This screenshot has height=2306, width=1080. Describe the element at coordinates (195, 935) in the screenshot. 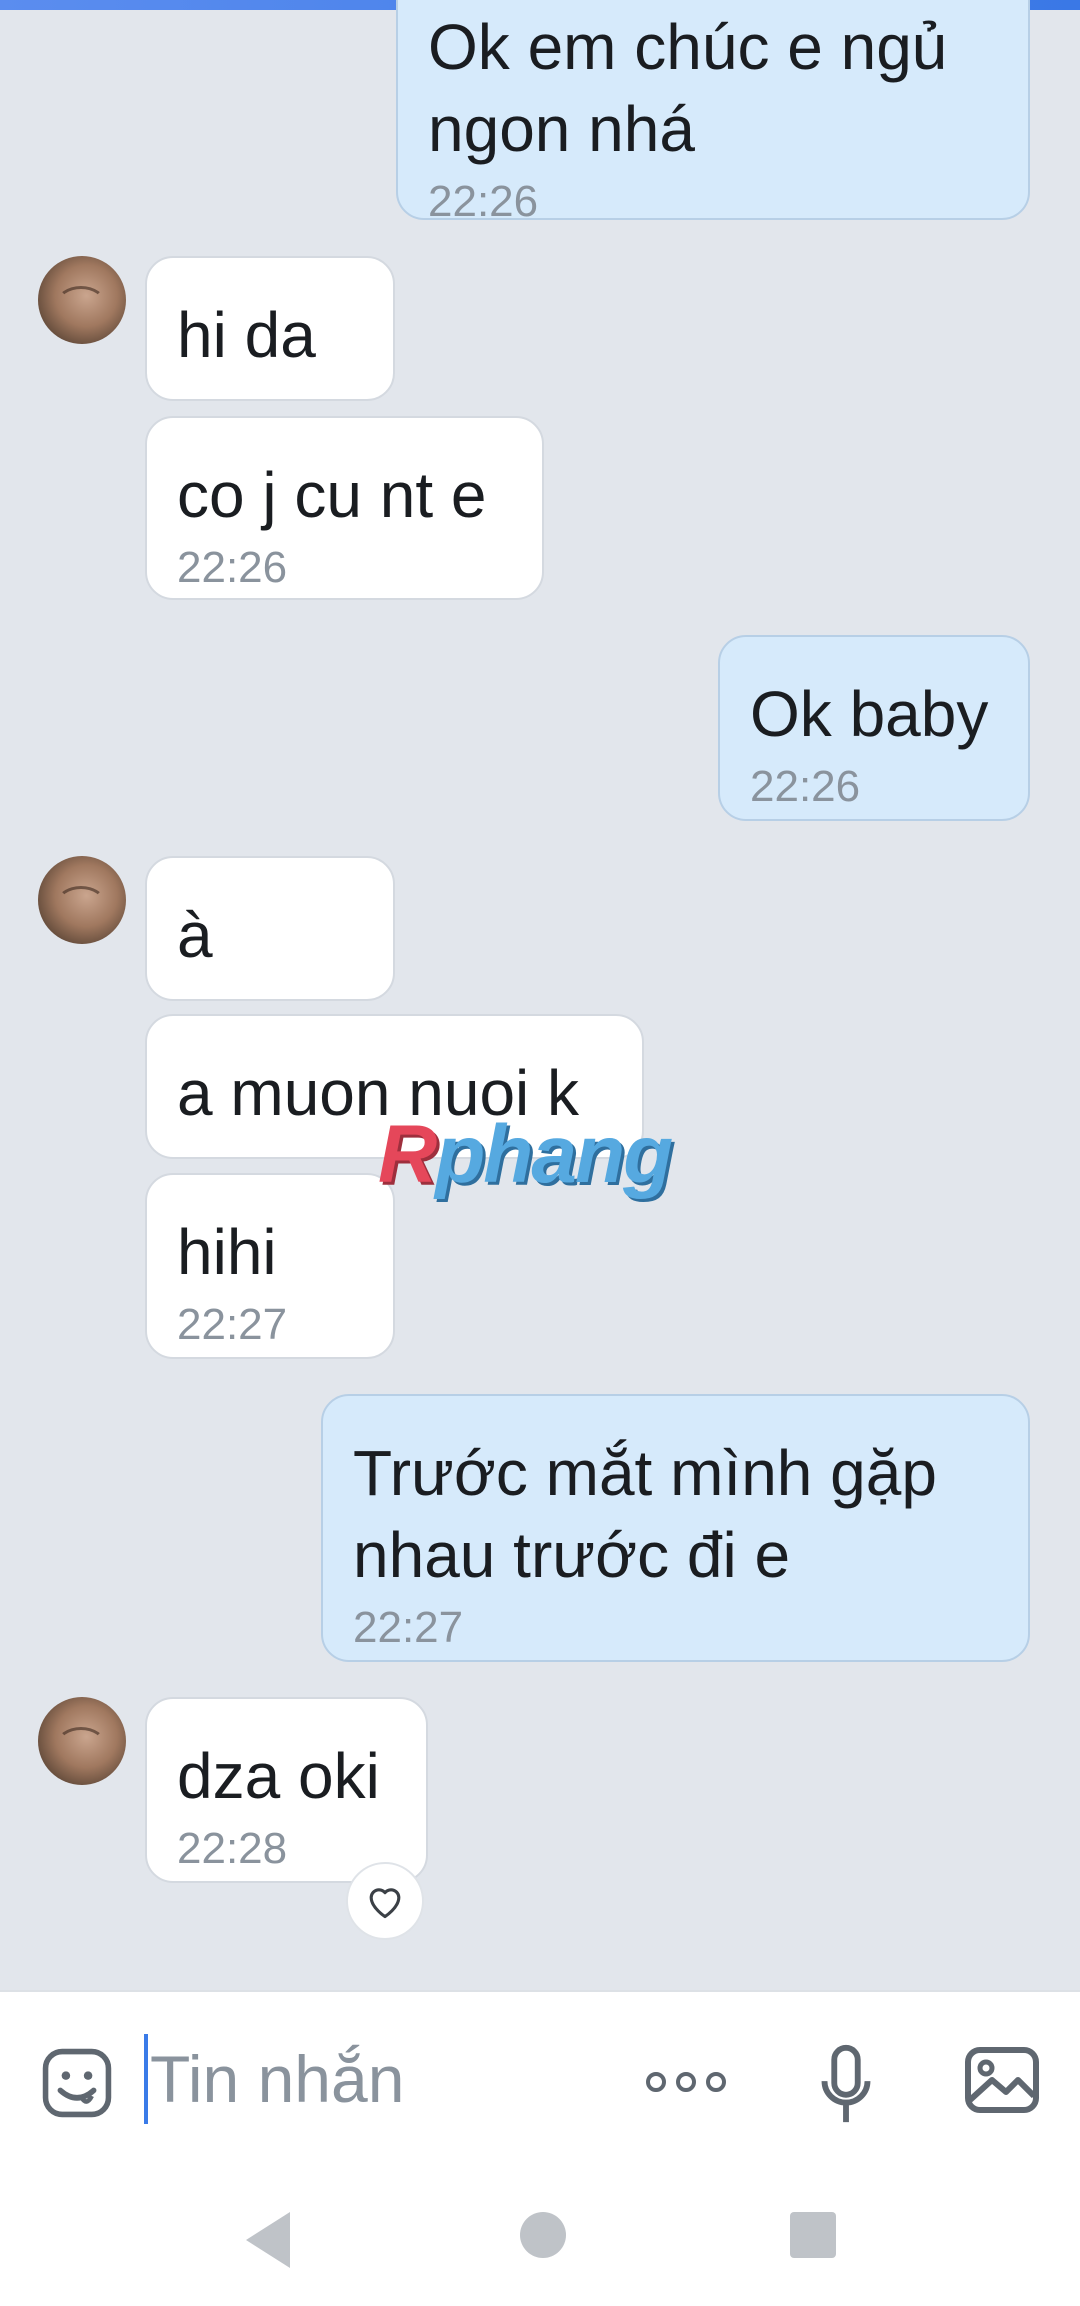

I see `message-text: à` at that location.